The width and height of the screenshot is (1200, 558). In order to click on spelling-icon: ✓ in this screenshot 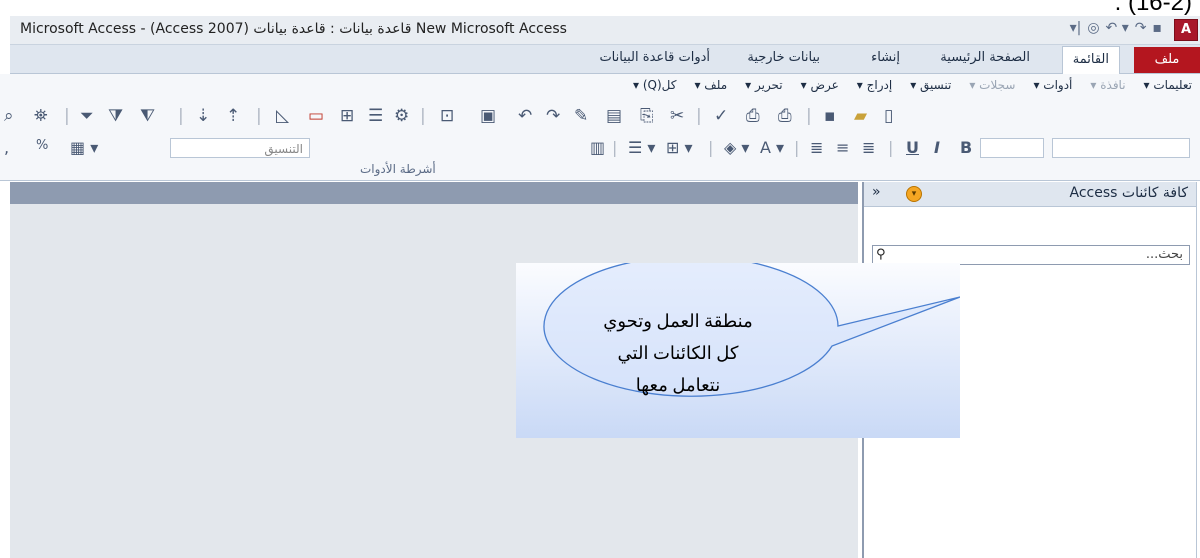, I will do `click(721, 116)`.